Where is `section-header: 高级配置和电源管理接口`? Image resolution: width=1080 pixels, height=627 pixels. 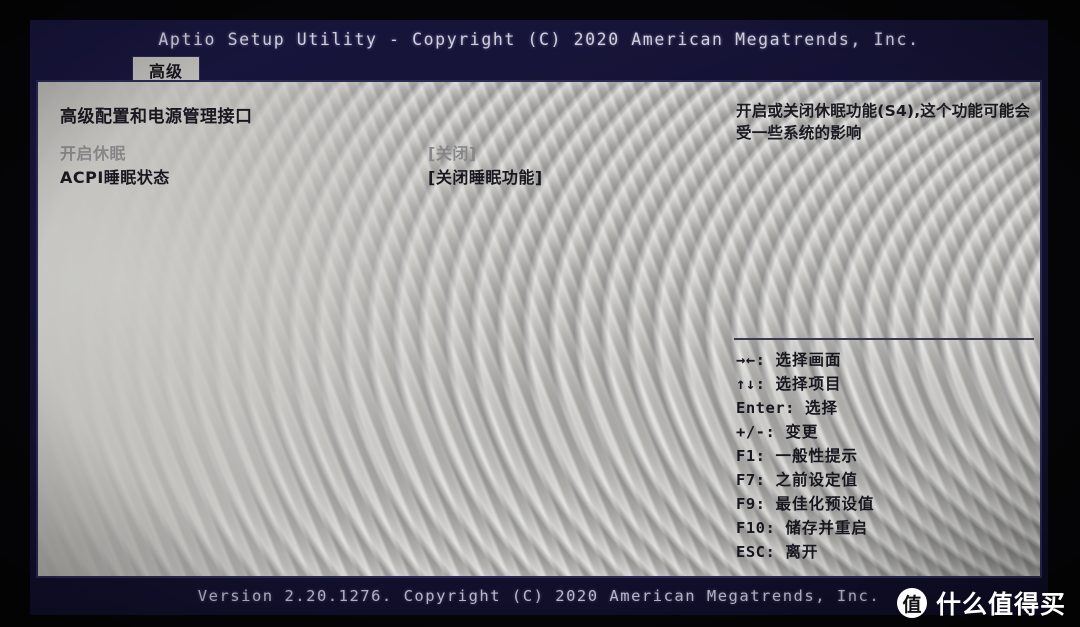 section-header: 高级配置和电源管理接口 is located at coordinates (156, 117).